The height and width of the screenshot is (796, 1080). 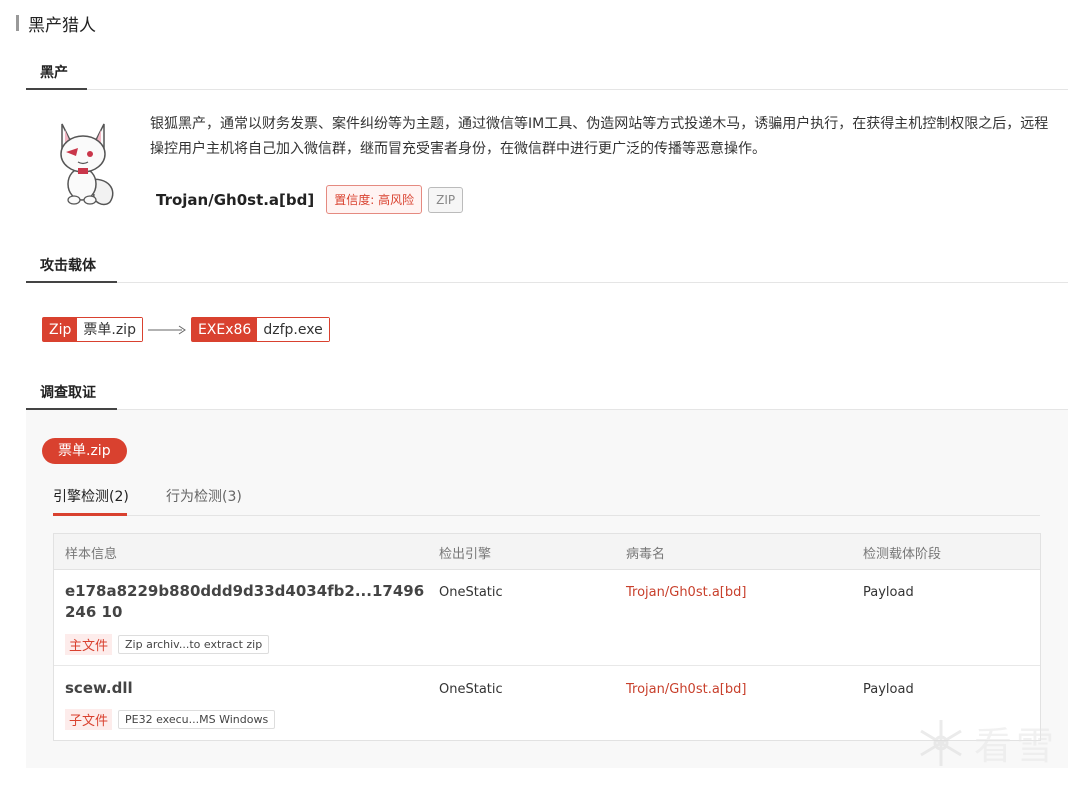 I want to click on section-header-black-industry: 黑产, so click(x=547, y=76).